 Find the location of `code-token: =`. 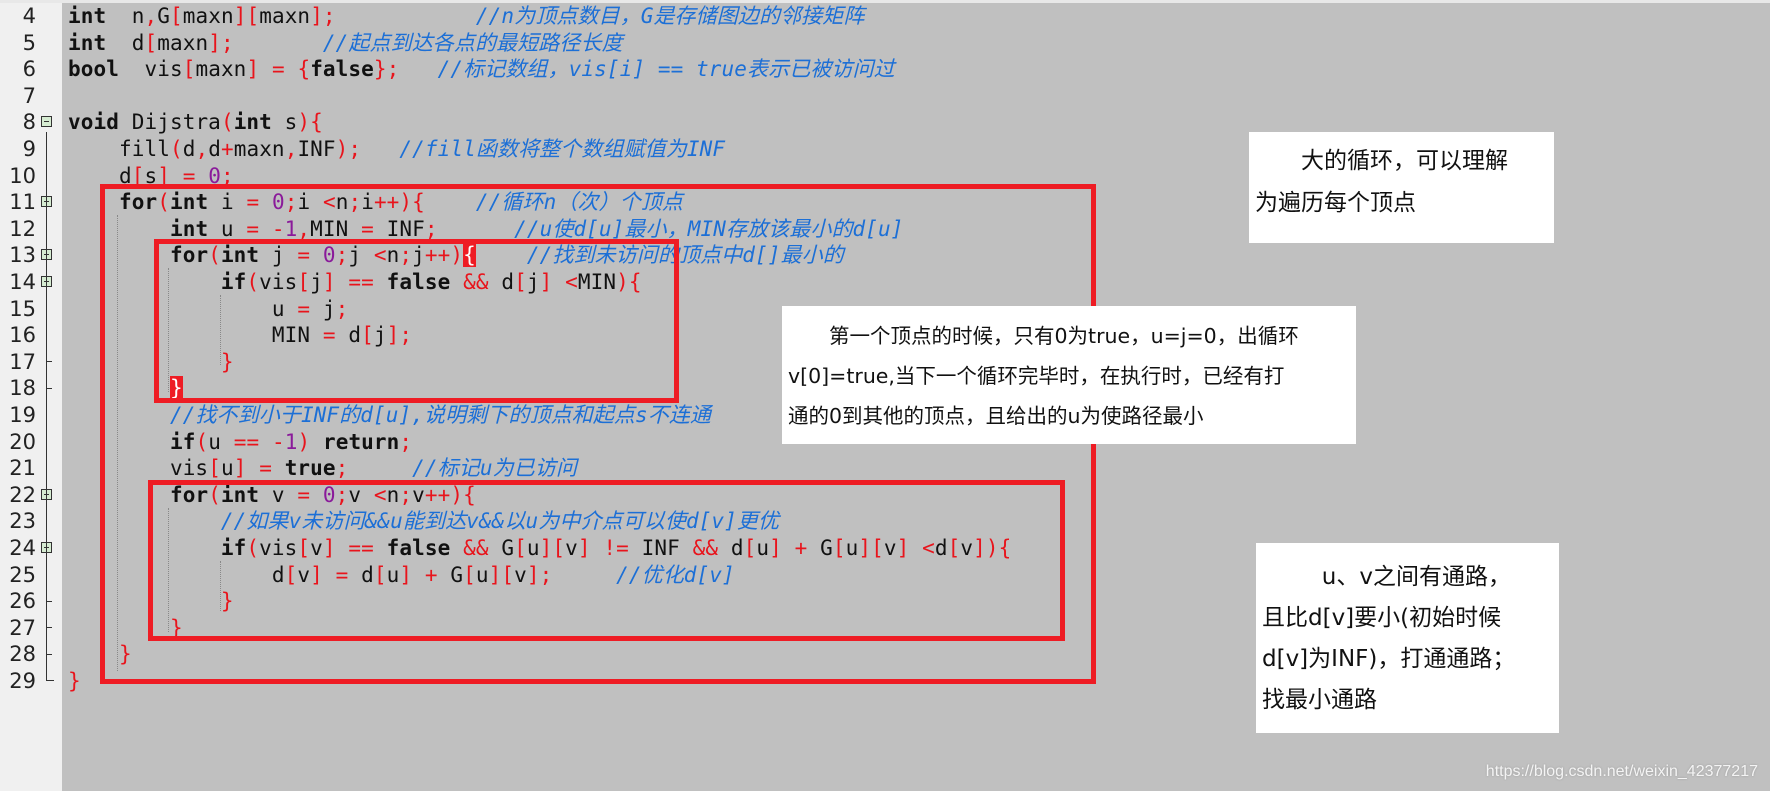

code-token: = is located at coordinates (278, 69).